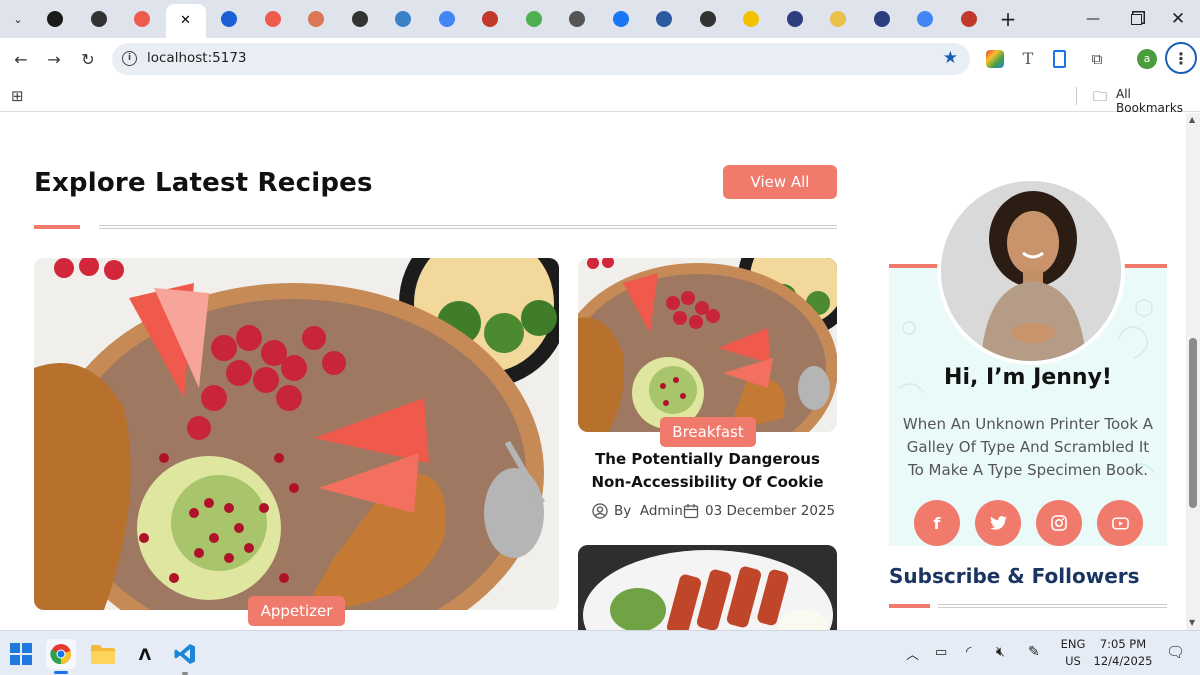 The width and height of the screenshot is (1200, 675). I want to click on address-bar: i localhost:5173 ★, so click(541, 59).